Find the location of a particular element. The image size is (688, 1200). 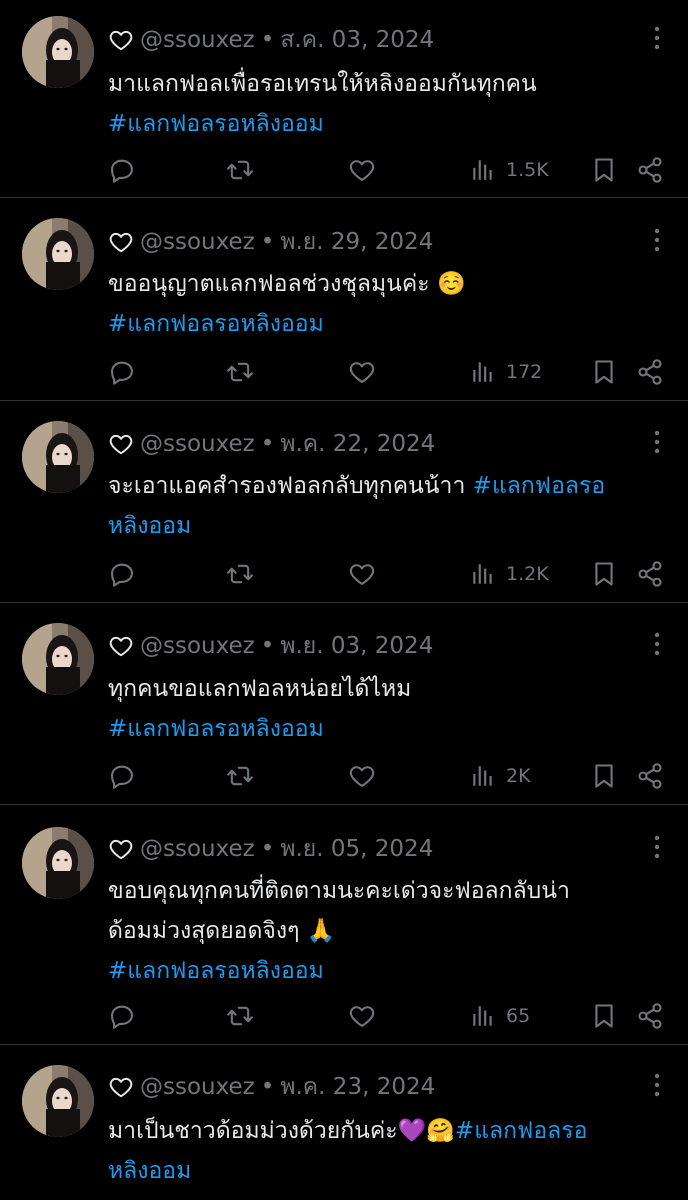

views-button: 1.2K is located at coordinates (509, 574).